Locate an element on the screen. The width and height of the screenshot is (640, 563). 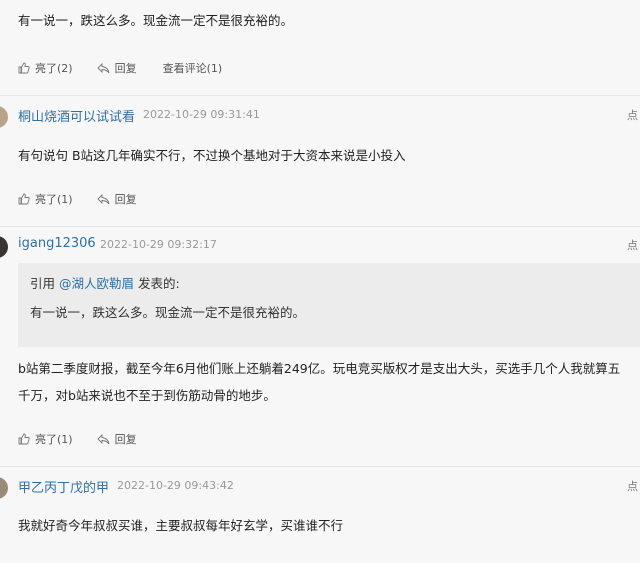
username: 甲乙丙丁戊的甲 is located at coordinates (63, 486).